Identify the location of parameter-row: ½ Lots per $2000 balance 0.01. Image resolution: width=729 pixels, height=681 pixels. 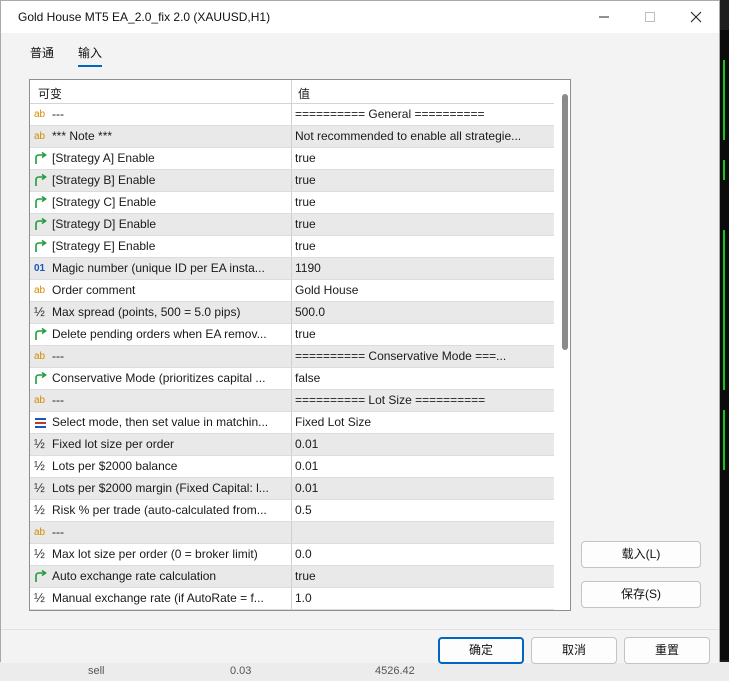
(292, 467).